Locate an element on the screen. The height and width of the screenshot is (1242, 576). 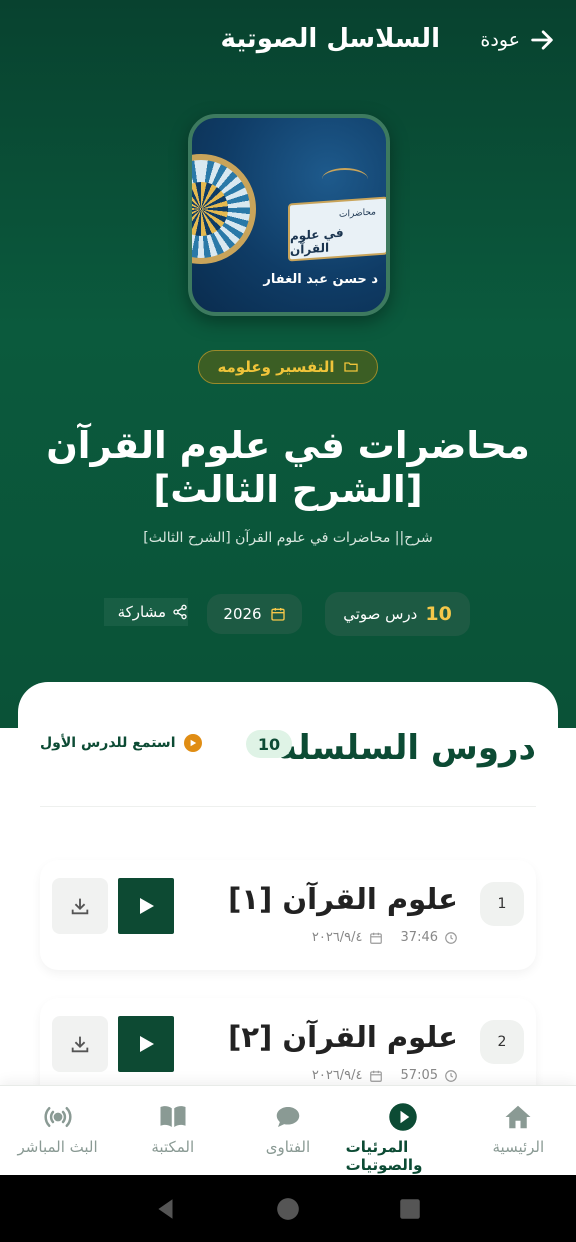
chat-bubbles-icon is located at coordinates (288, 1117).